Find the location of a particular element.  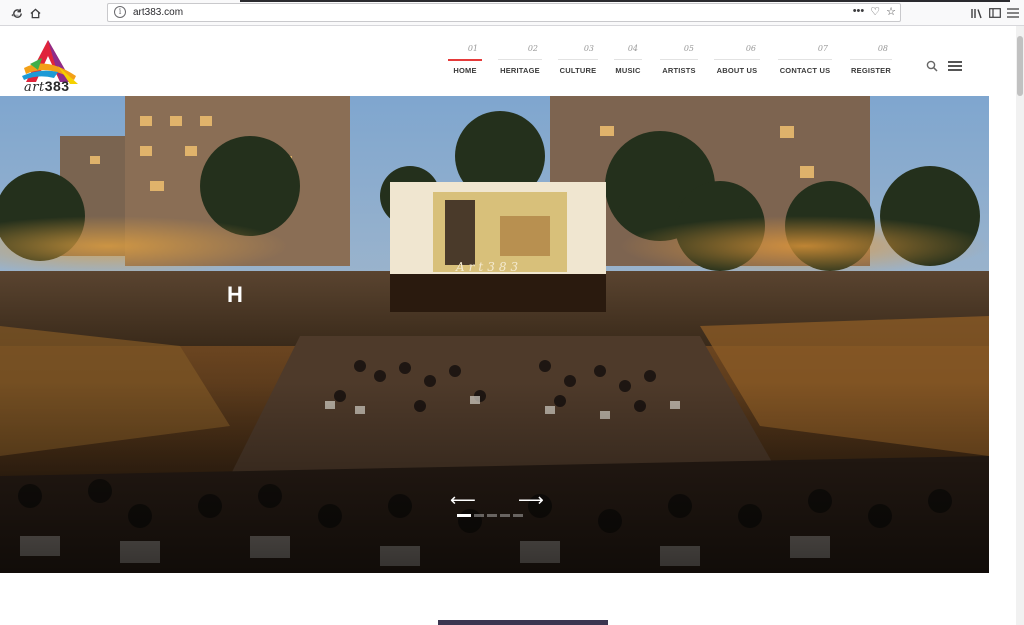

sidebar-icon is located at coordinates (995, 13).